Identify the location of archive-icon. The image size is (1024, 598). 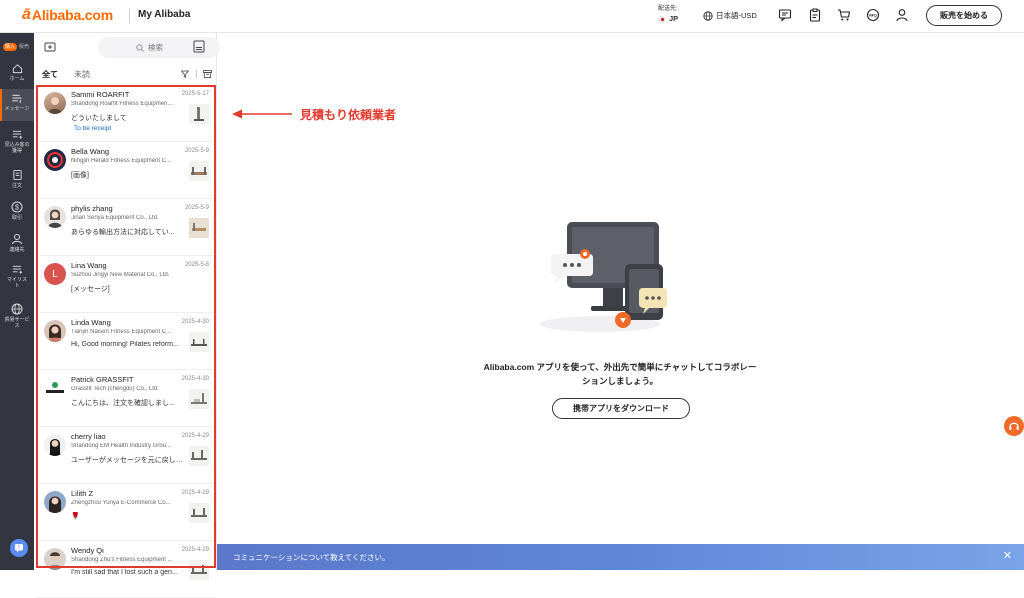
(207, 74).